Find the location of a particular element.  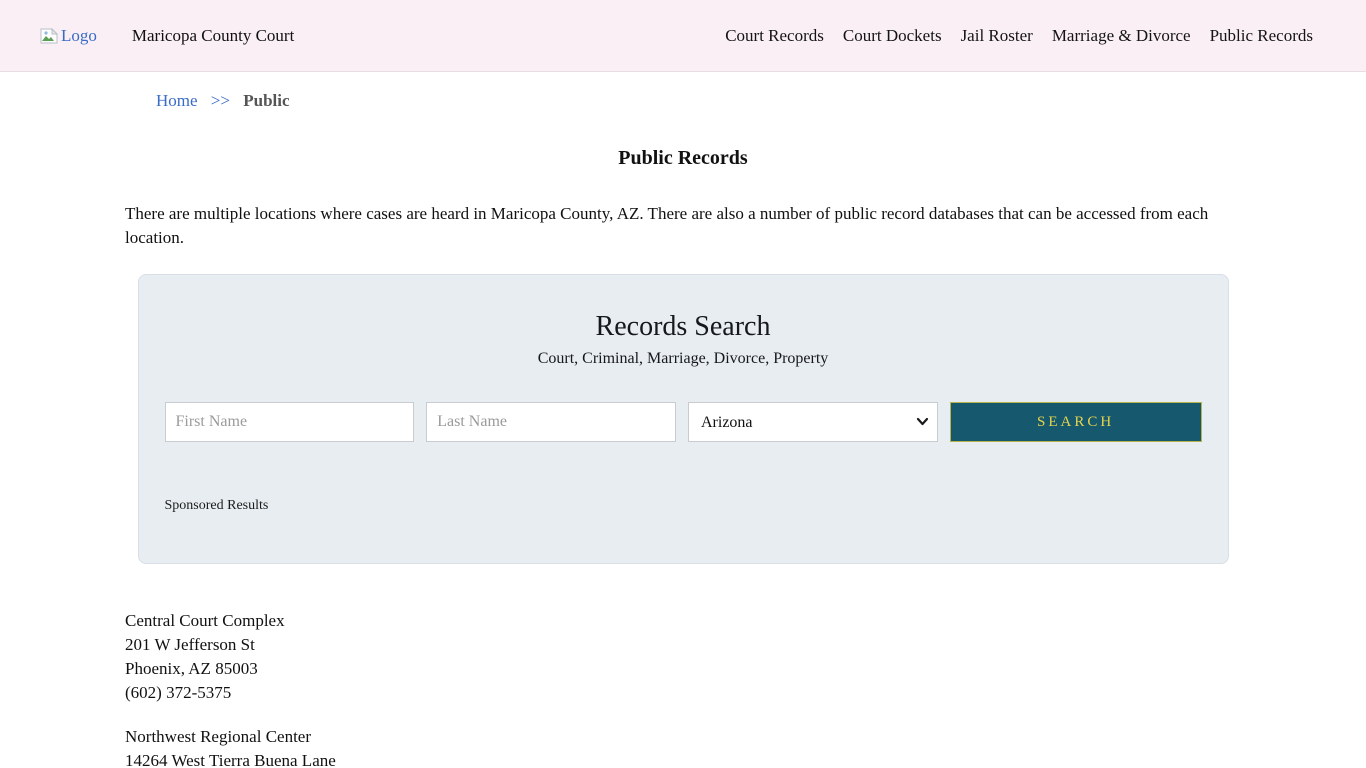

breadcrumb: Home >> Public is located at coordinates (683, 101).